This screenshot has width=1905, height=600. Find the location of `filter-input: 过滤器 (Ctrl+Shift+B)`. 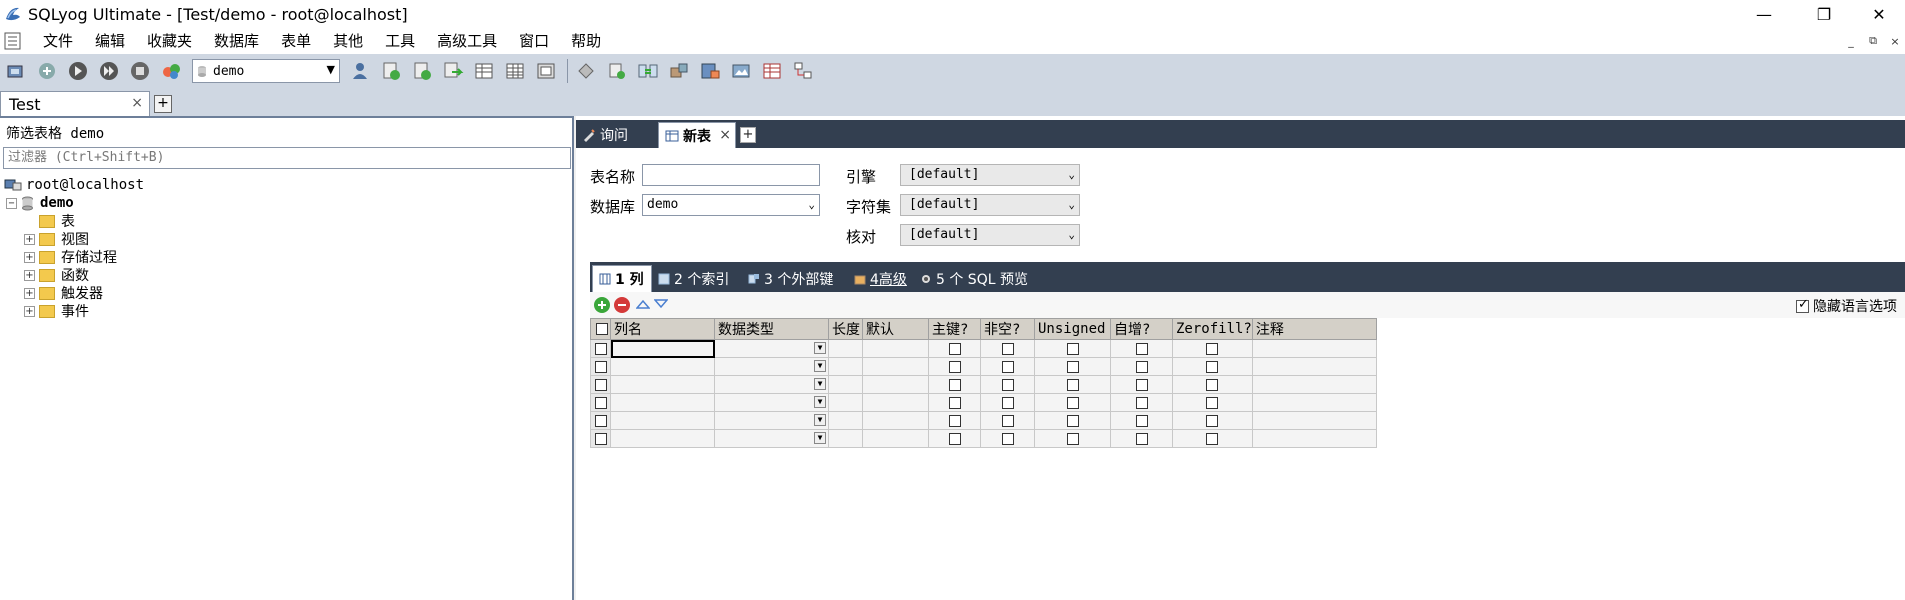

filter-input: 过滤器 (Ctrl+Shift+B) is located at coordinates (287, 158).